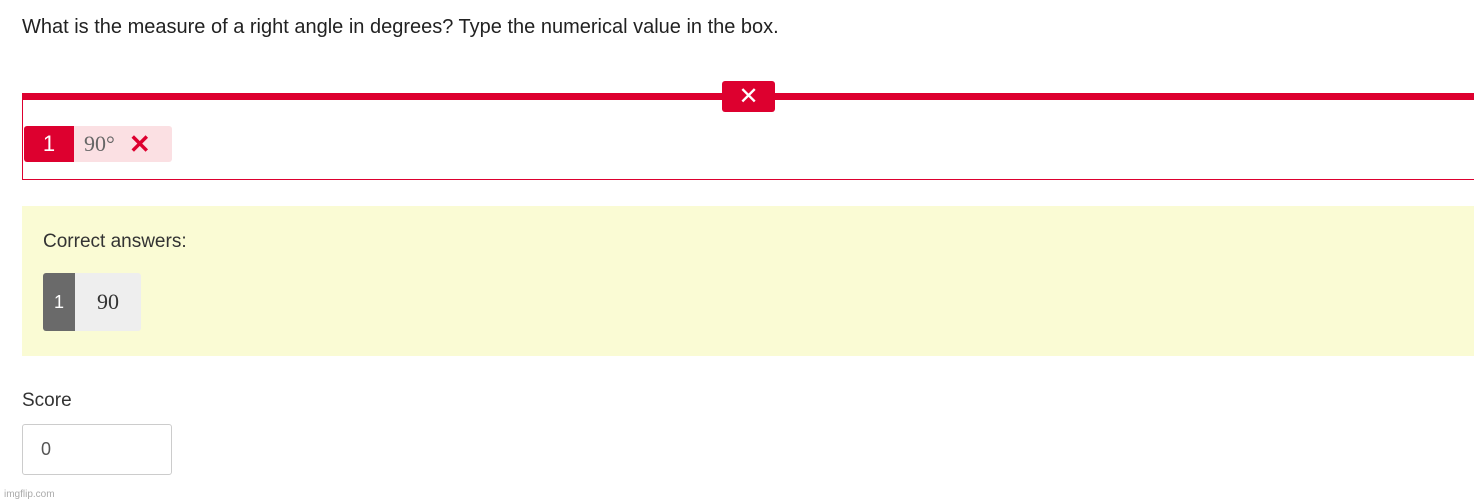  I want to click on response-value-box: 90° ✕, so click(123, 144).